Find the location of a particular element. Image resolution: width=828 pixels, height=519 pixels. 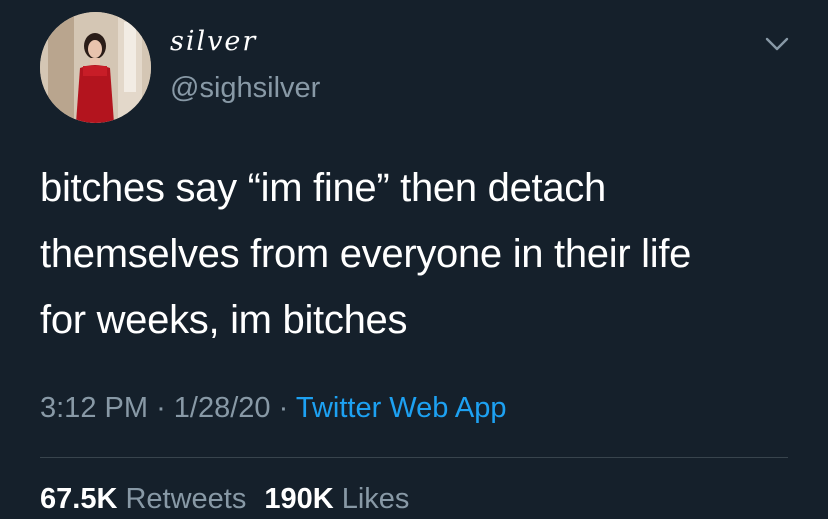

divider is located at coordinates (414, 457).